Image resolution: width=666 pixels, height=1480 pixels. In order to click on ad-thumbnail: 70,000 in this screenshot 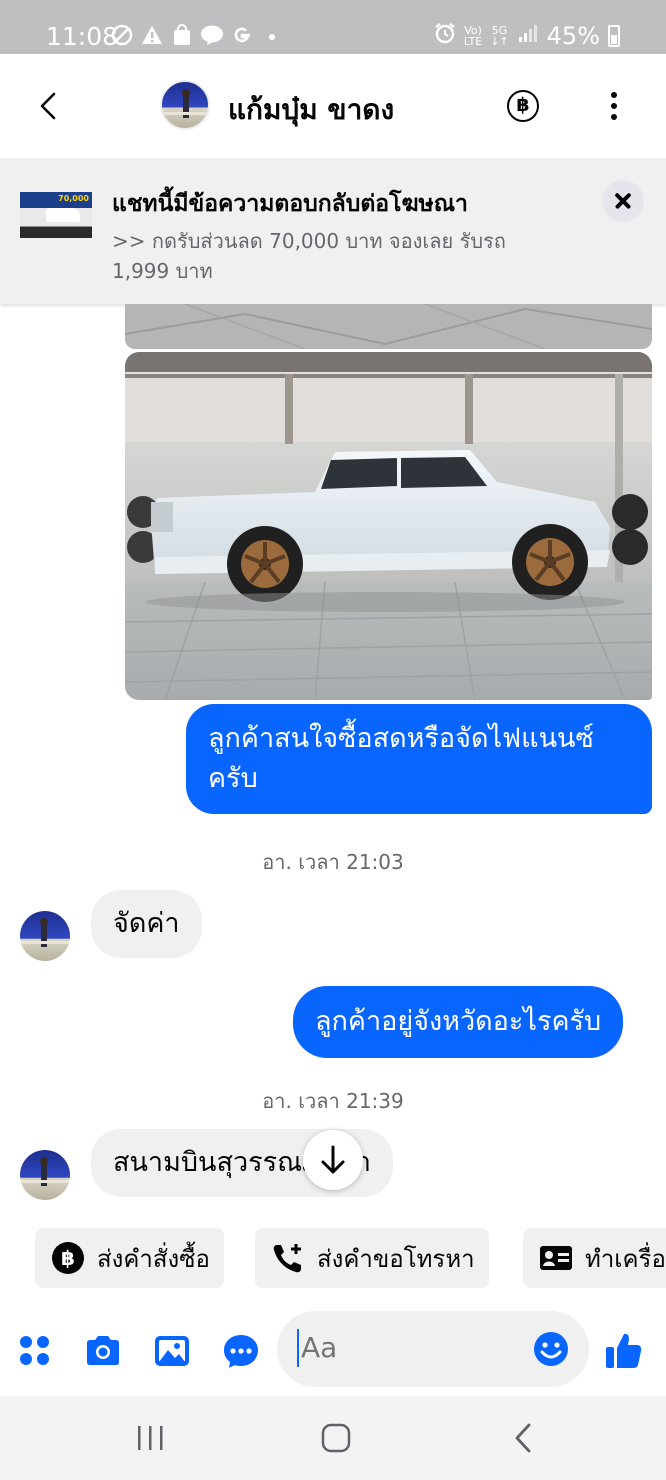, I will do `click(56, 215)`.